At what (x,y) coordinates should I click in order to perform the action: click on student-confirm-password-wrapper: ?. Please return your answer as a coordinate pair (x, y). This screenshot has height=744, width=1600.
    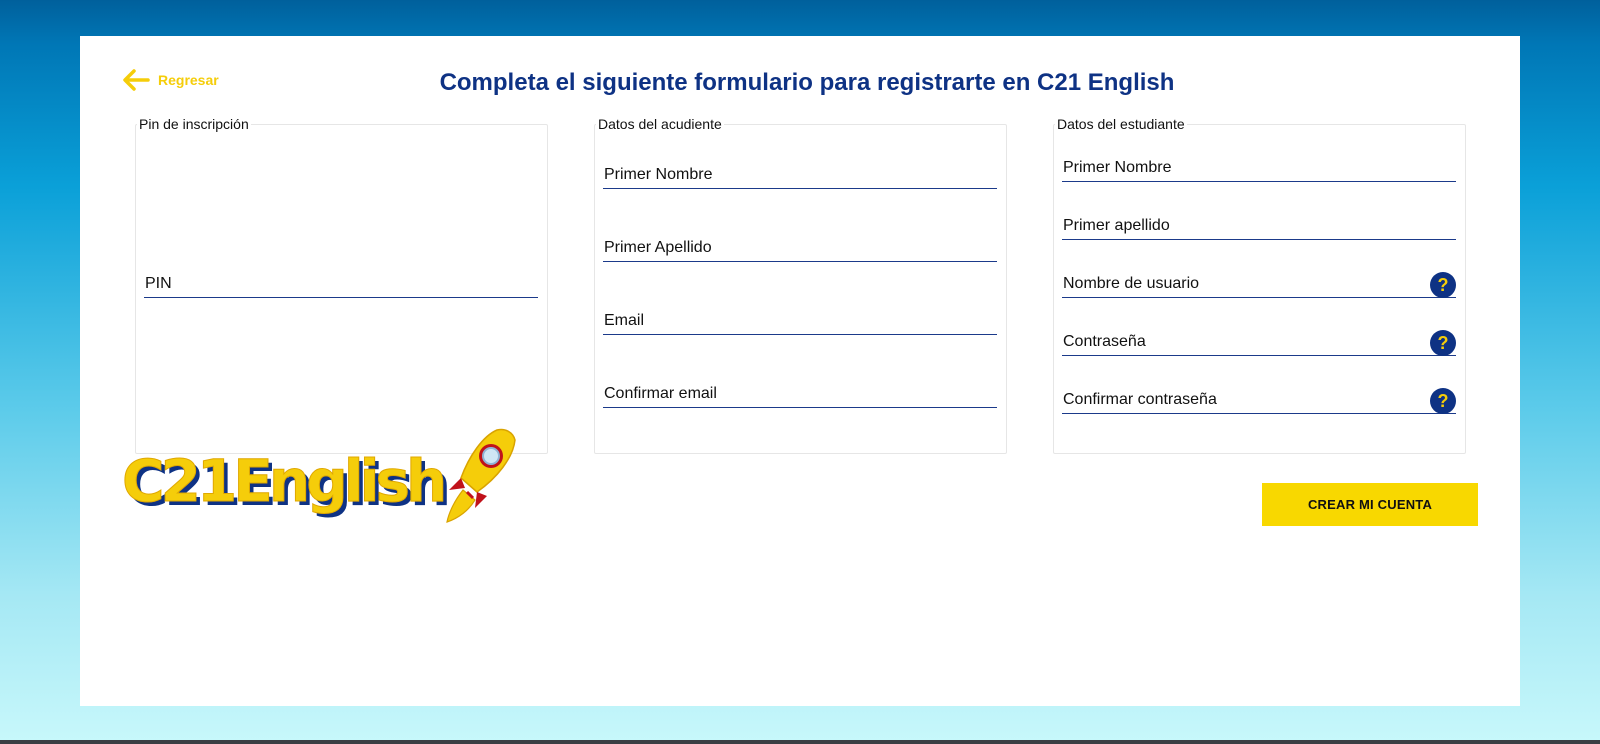
    Looking at the image, I should click on (1259, 400).